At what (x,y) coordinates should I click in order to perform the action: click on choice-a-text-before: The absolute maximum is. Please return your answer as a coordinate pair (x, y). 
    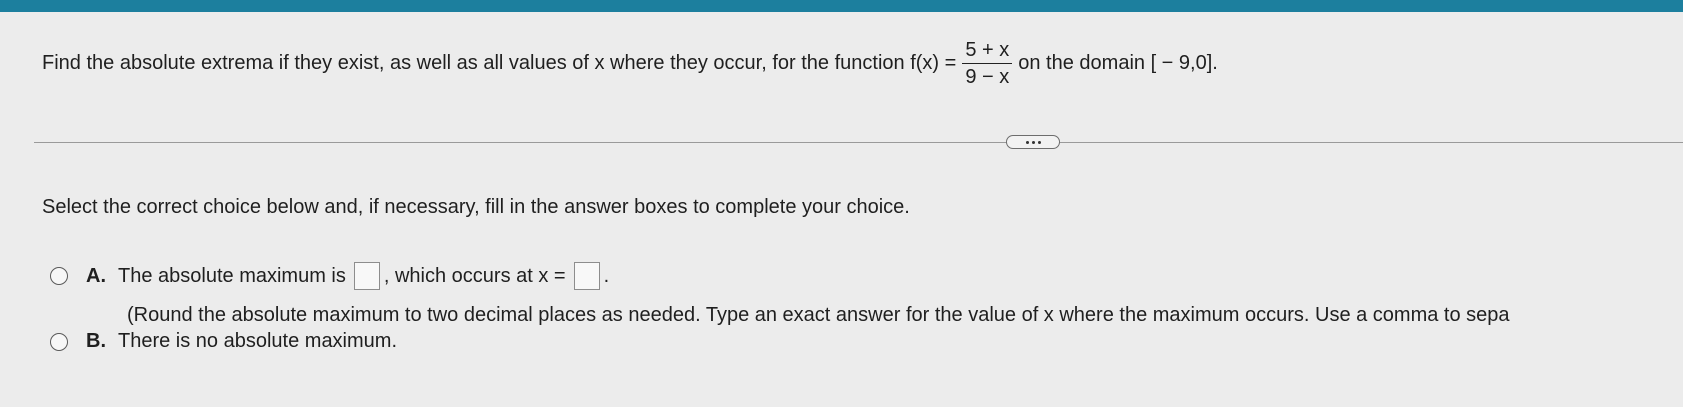
    Looking at the image, I should click on (232, 275).